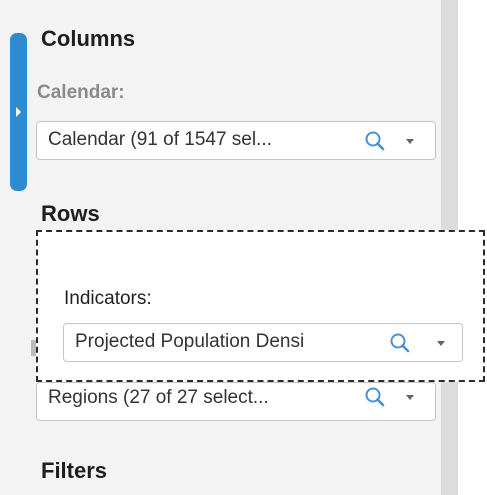  Describe the element at coordinates (108, 298) in the screenshot. I see `indicators-label: Indicators:` at that location.